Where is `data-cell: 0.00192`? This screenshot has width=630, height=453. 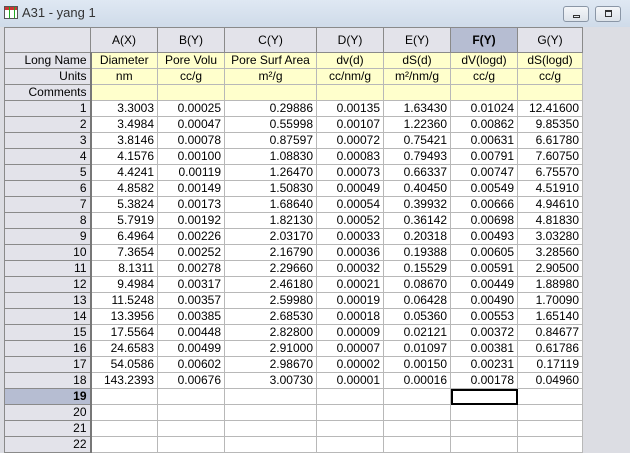 data-cell: 0.00192 is located at coordinates (191, 220).